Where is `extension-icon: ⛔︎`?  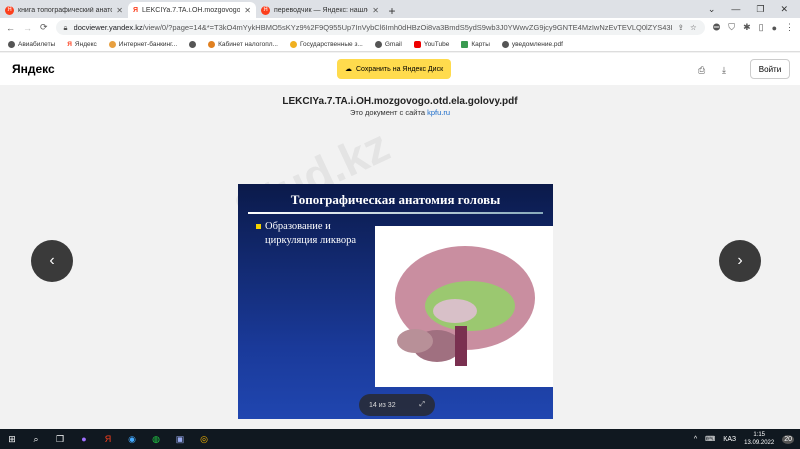
extension-icon: ⛔︎ is located at coordinates (717, 27).